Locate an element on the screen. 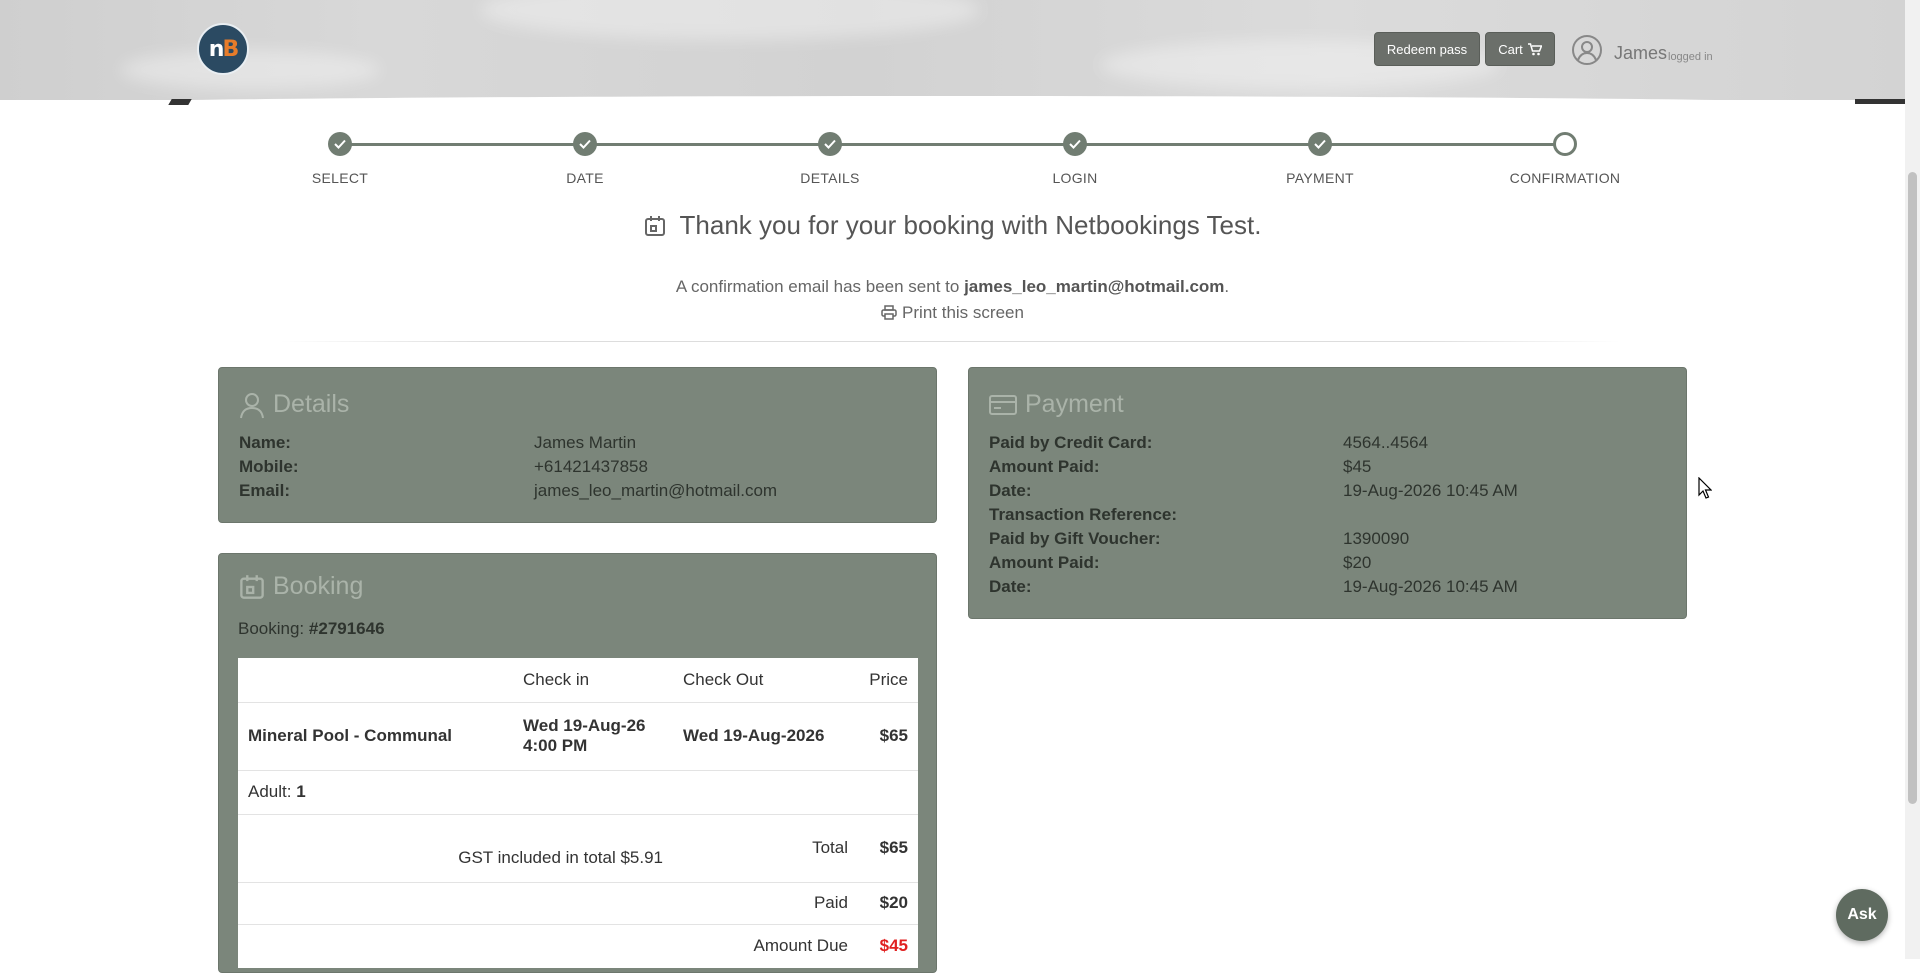 This screenshot has height=973, width=1920. paid-label: Paid is located at coordinates (765, 902).